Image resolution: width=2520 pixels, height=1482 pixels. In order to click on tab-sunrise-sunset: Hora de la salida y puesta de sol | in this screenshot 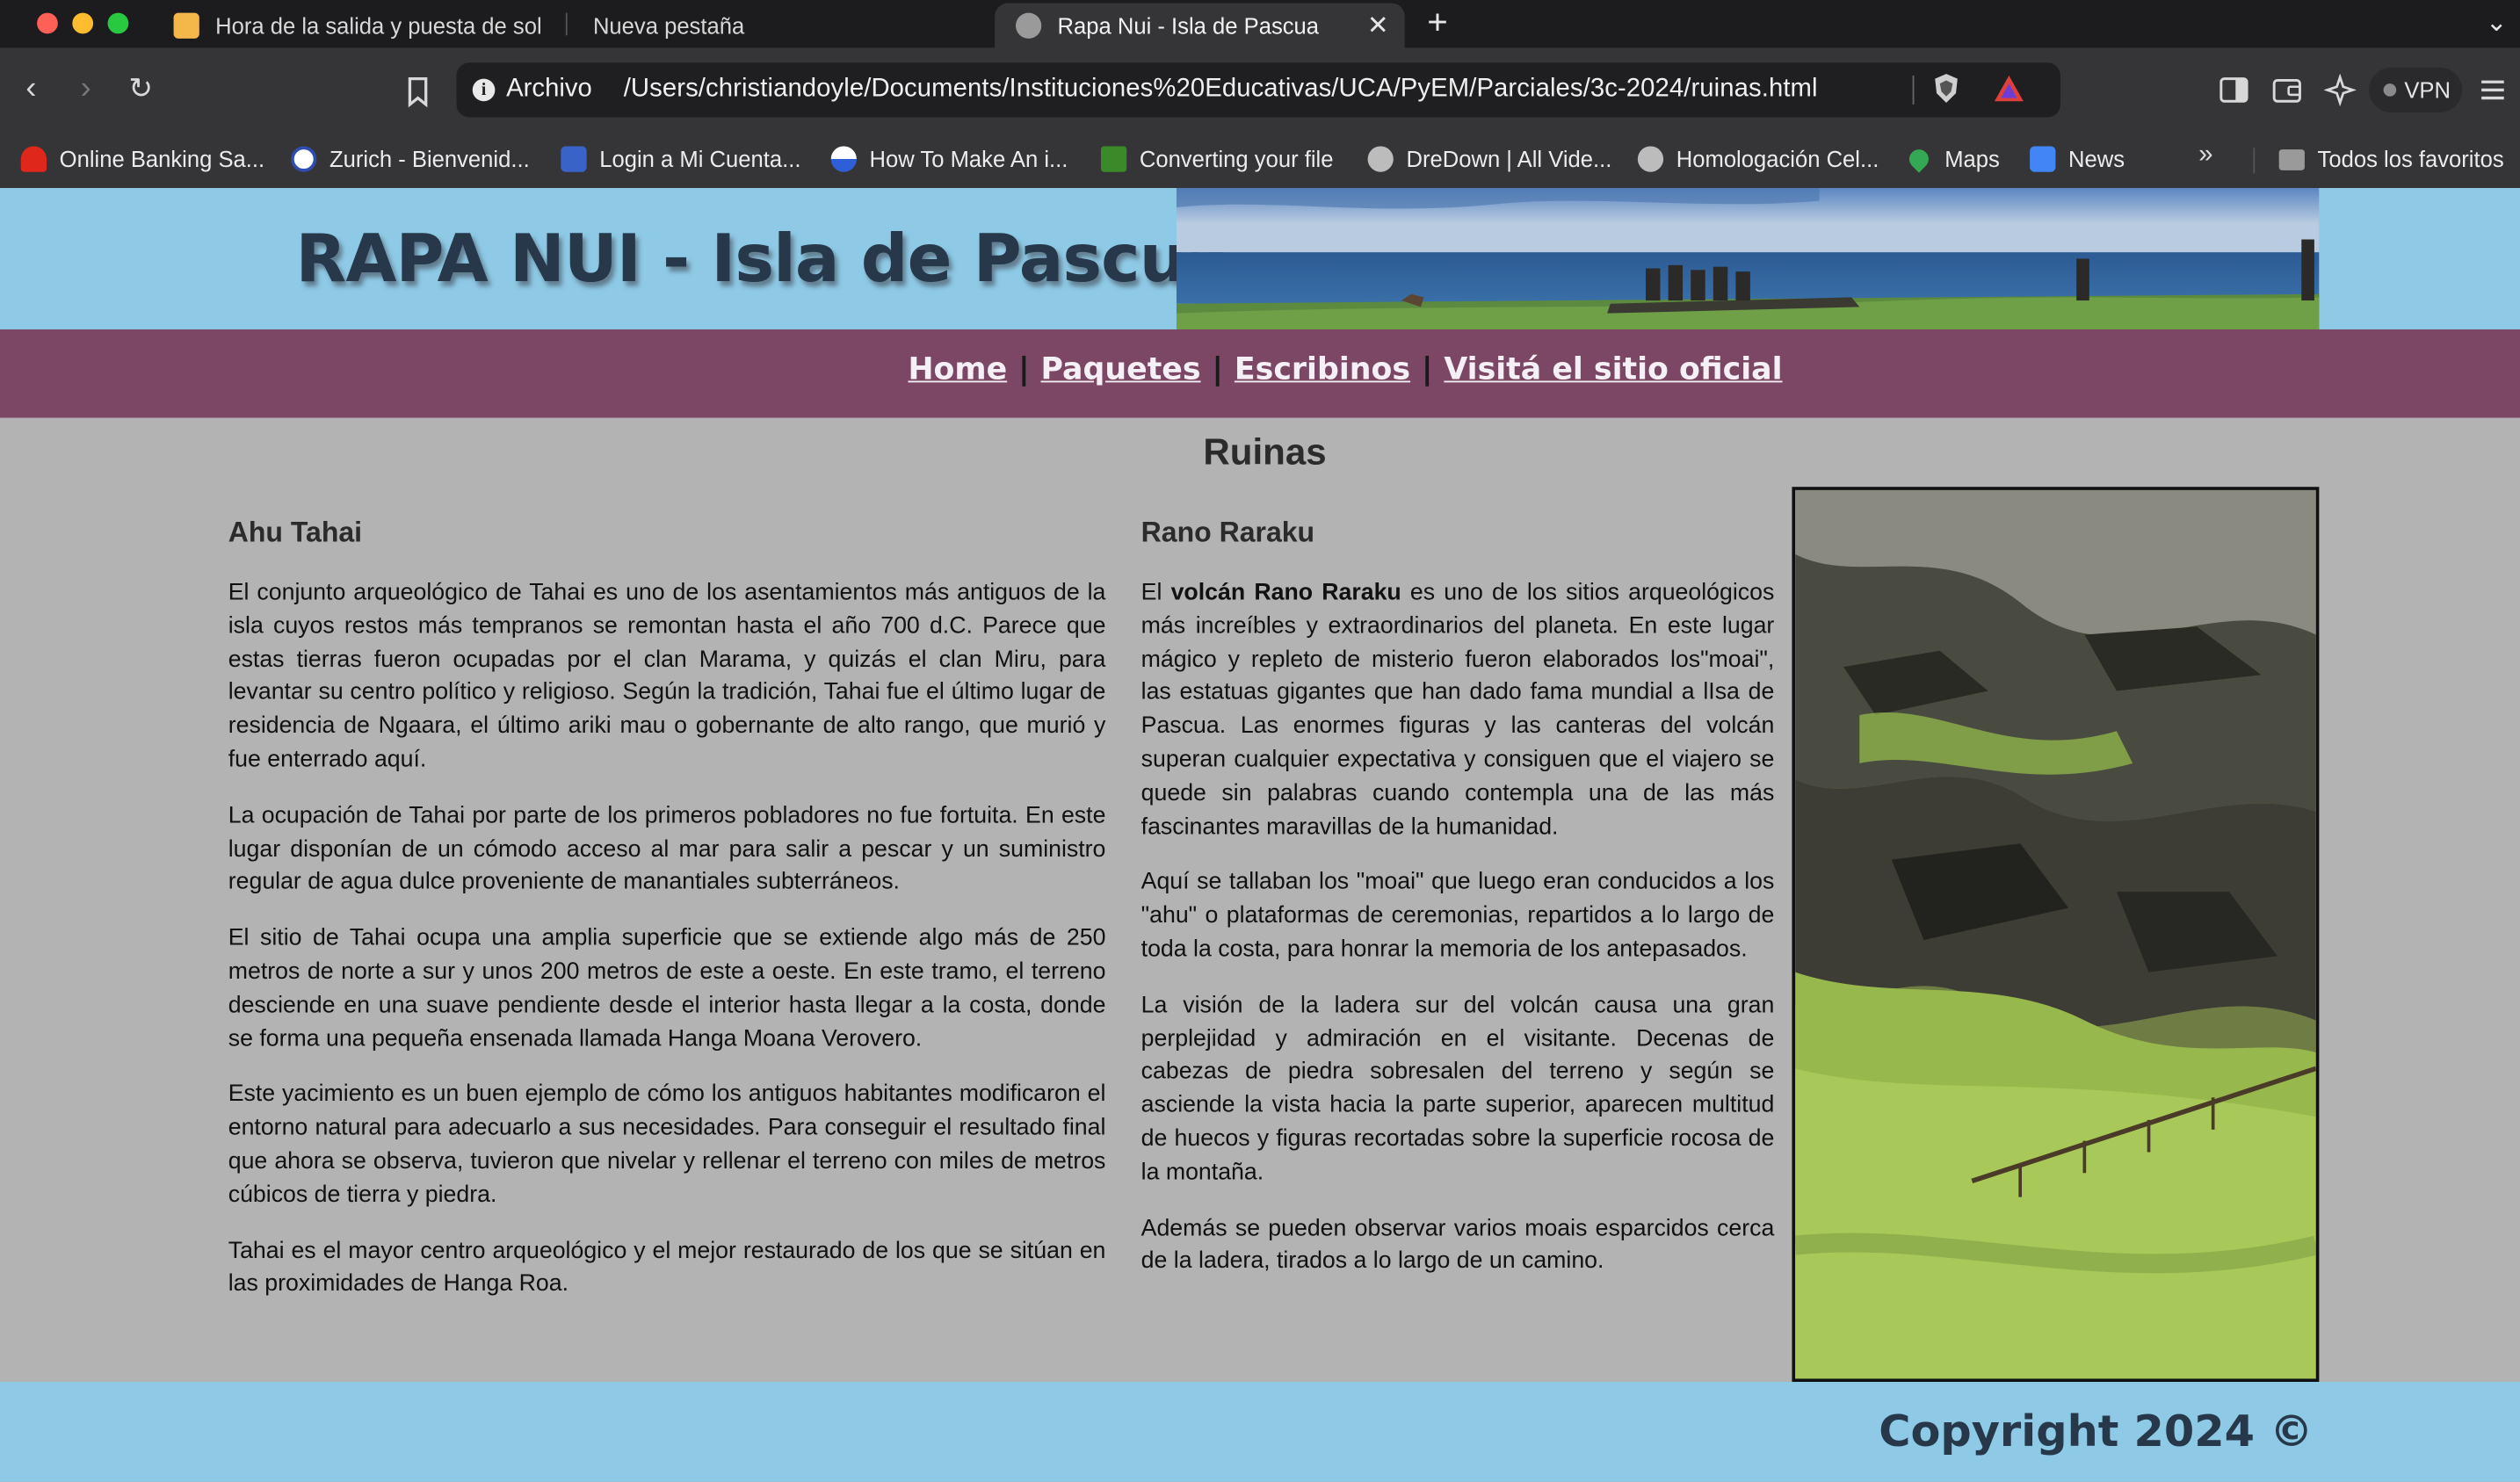, I will do `click(360, 26)`.